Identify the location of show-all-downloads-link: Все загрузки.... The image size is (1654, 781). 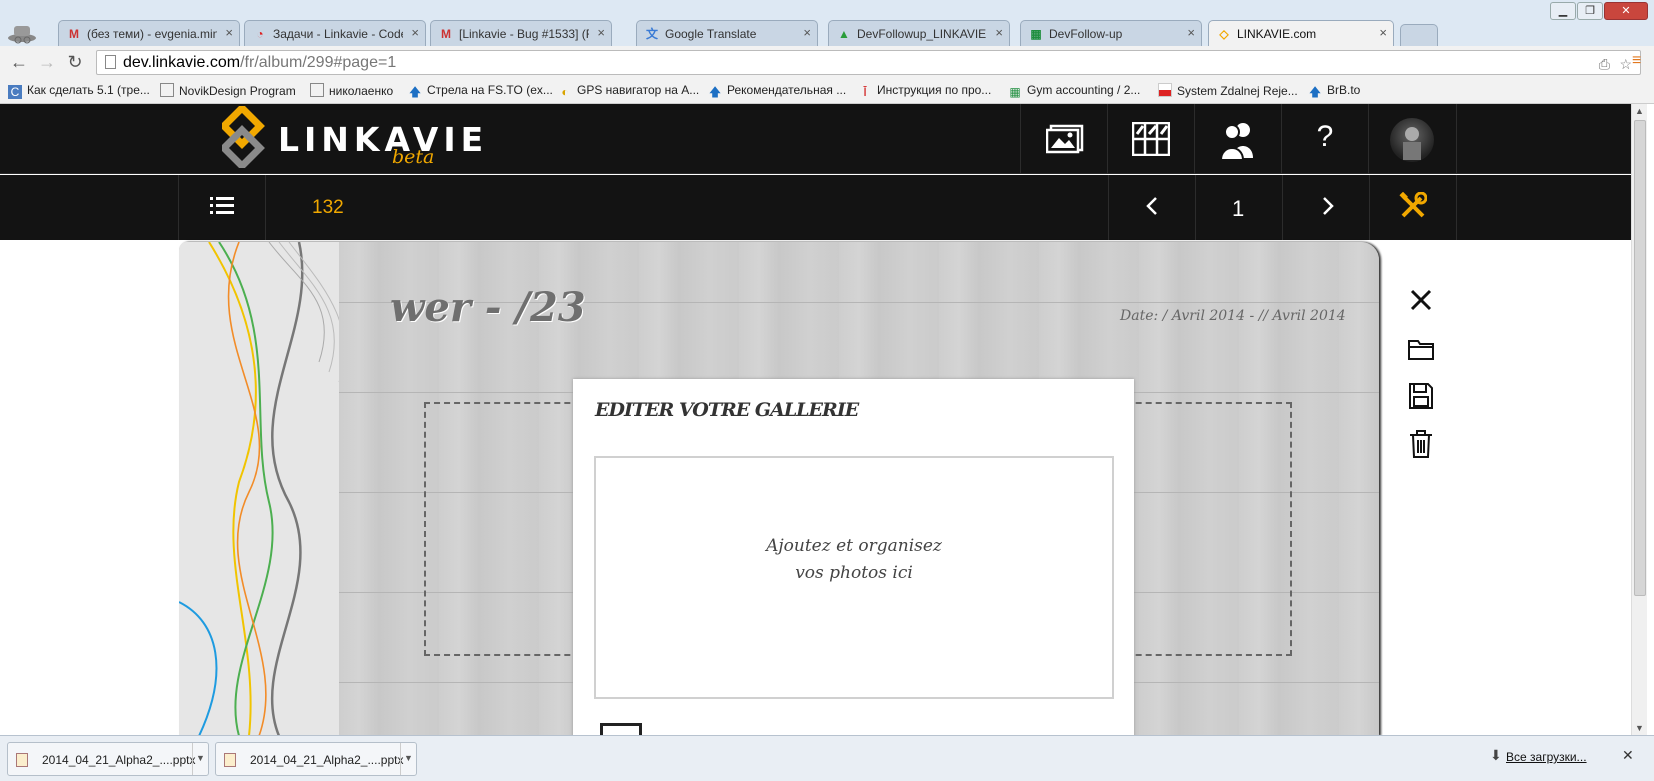
(1546, 757).